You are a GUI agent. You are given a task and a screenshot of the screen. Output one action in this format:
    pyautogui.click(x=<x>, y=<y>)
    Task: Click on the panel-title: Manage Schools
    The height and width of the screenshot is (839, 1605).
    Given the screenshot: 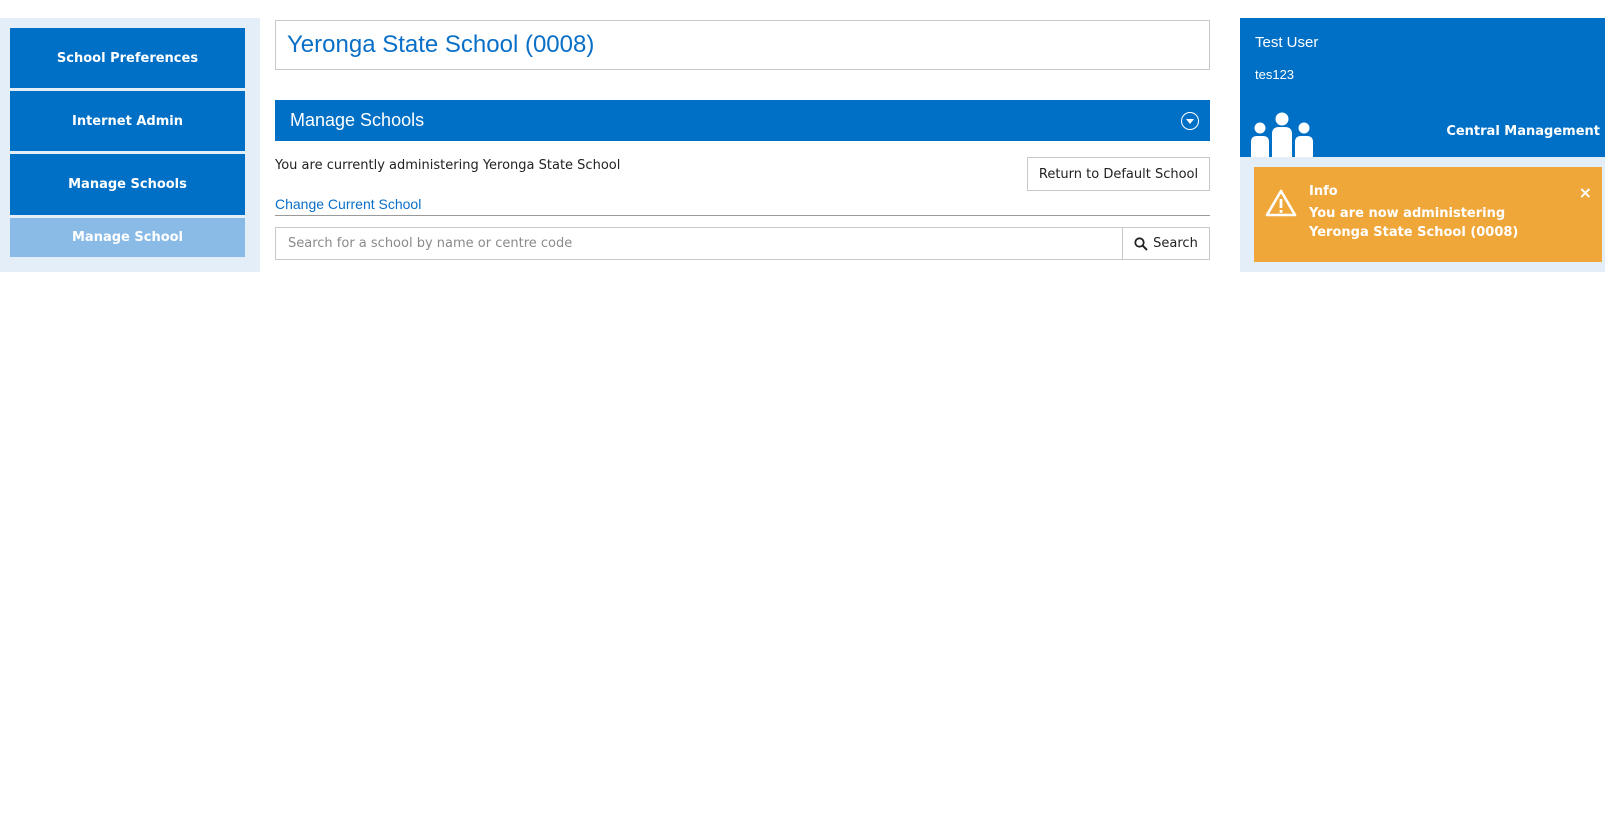 What is the action you would take?
    pyautogui.click(x=357, y=120)
    